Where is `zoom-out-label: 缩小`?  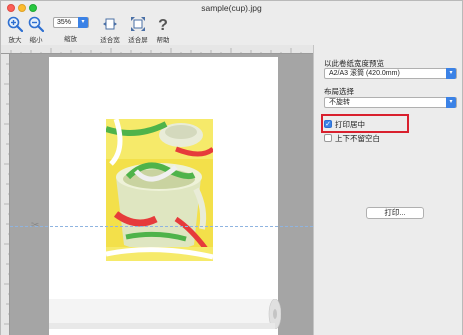
zoom-out-label: 缩小 is located at coordinates (36, 40).